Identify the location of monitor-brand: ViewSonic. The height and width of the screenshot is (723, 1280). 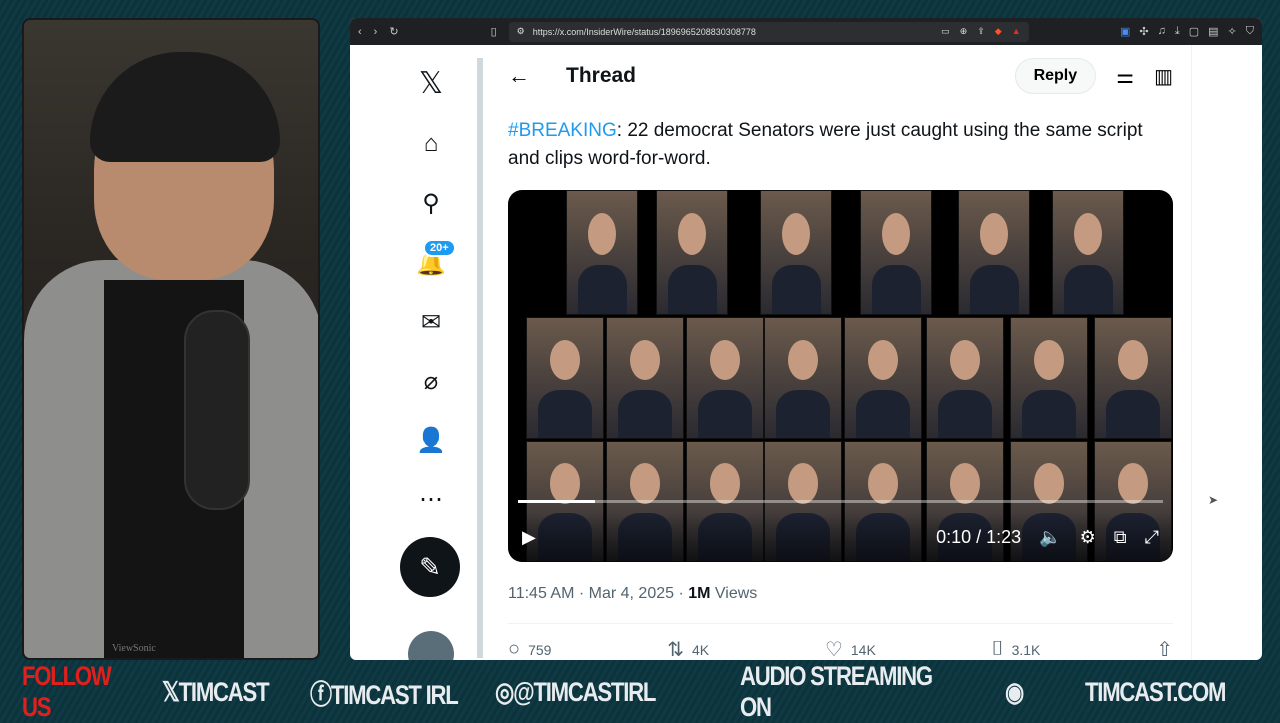
(134, 648).